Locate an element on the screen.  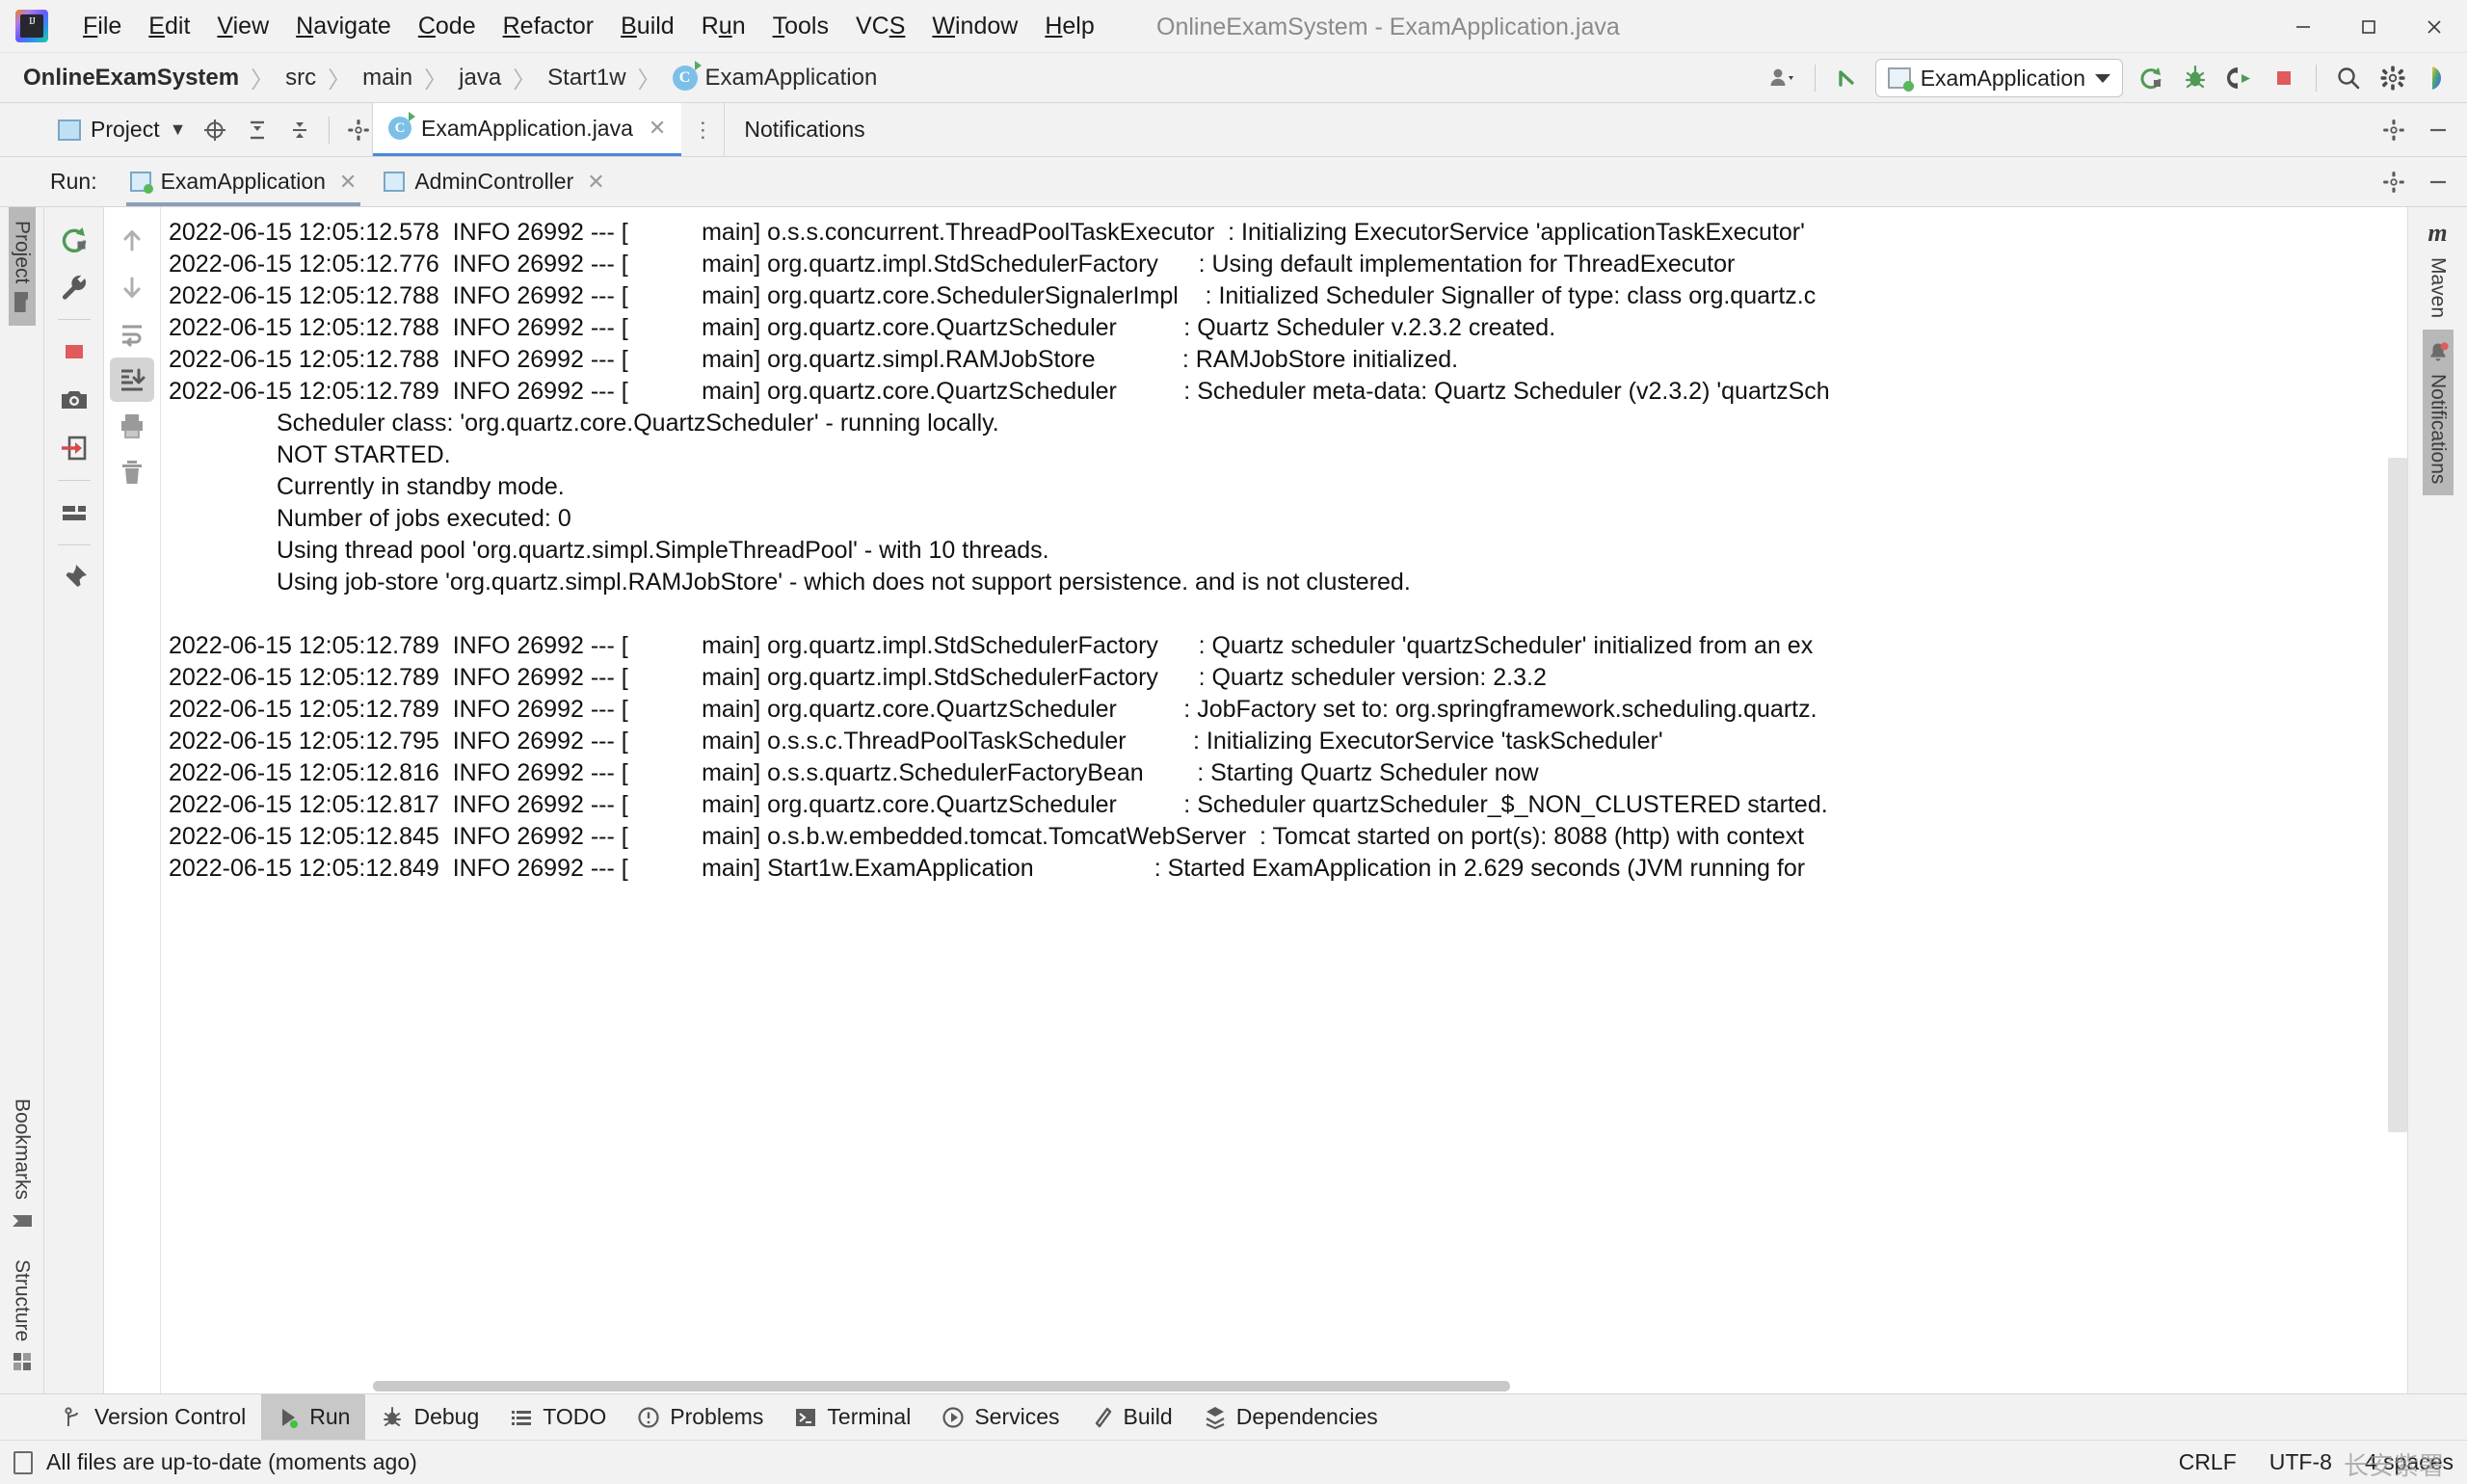
settings-wrench-icon is located at coordinates (74, 287).